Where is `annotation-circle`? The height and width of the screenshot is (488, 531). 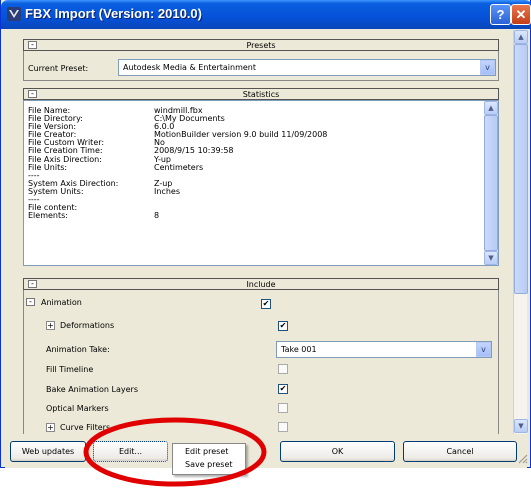 annotation-circle is located at coordinates (175, 452).